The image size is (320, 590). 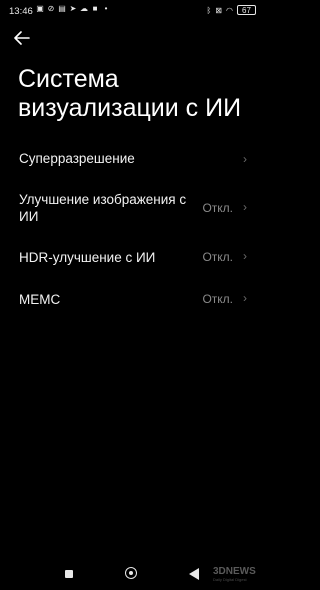 I want to click on n-badge-icon: ▤, so click(x=62, y=8).